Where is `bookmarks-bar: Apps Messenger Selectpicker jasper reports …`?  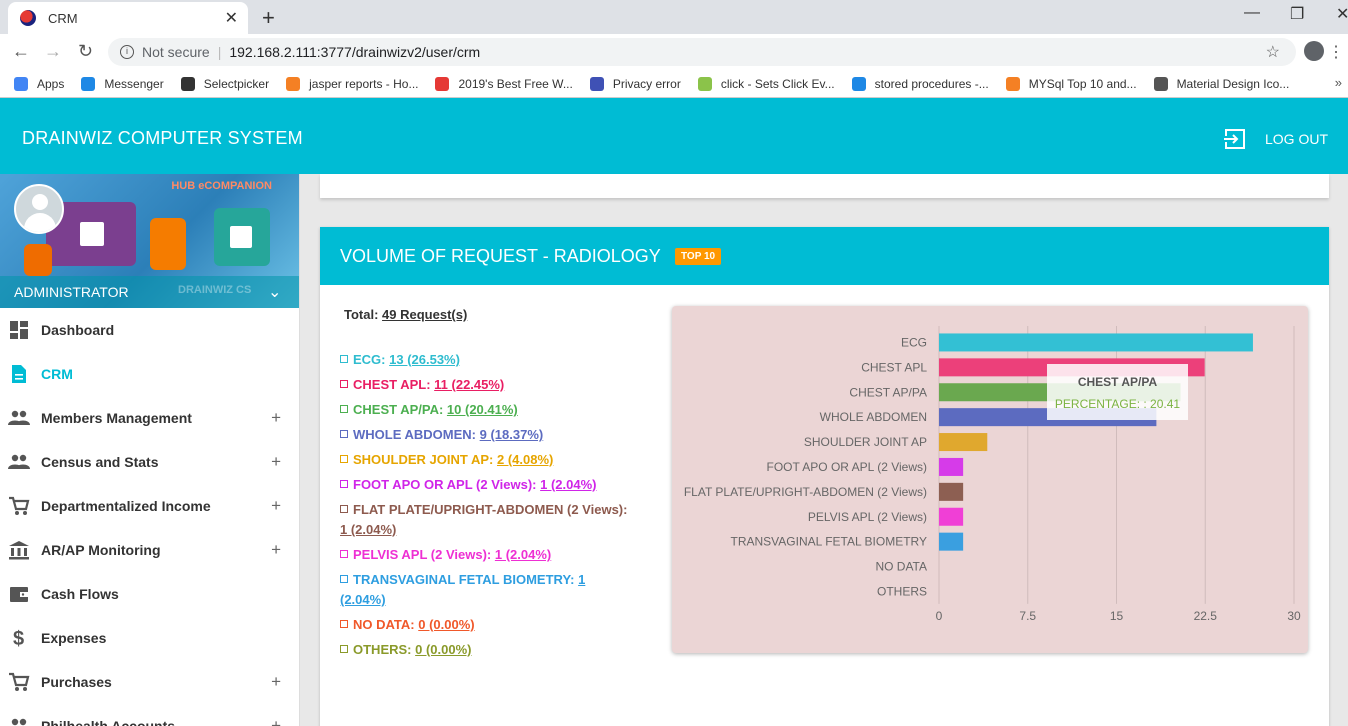
bookmarks-bar: Apps Messenger Selectpicker jasper reports … is located at coordinates (674, 84).